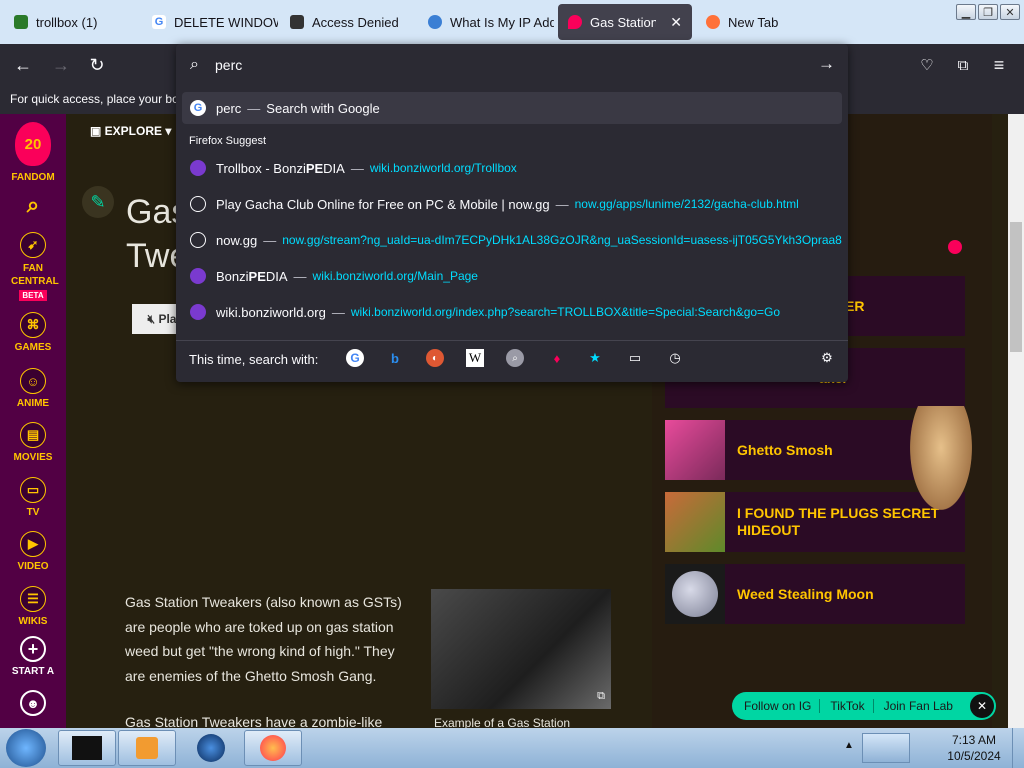 This screenshot has width=1024, height=768. Describe the element at coordinates (764, 22) in the screenshot. I see `tab-new-tab: New Tab` at that location.